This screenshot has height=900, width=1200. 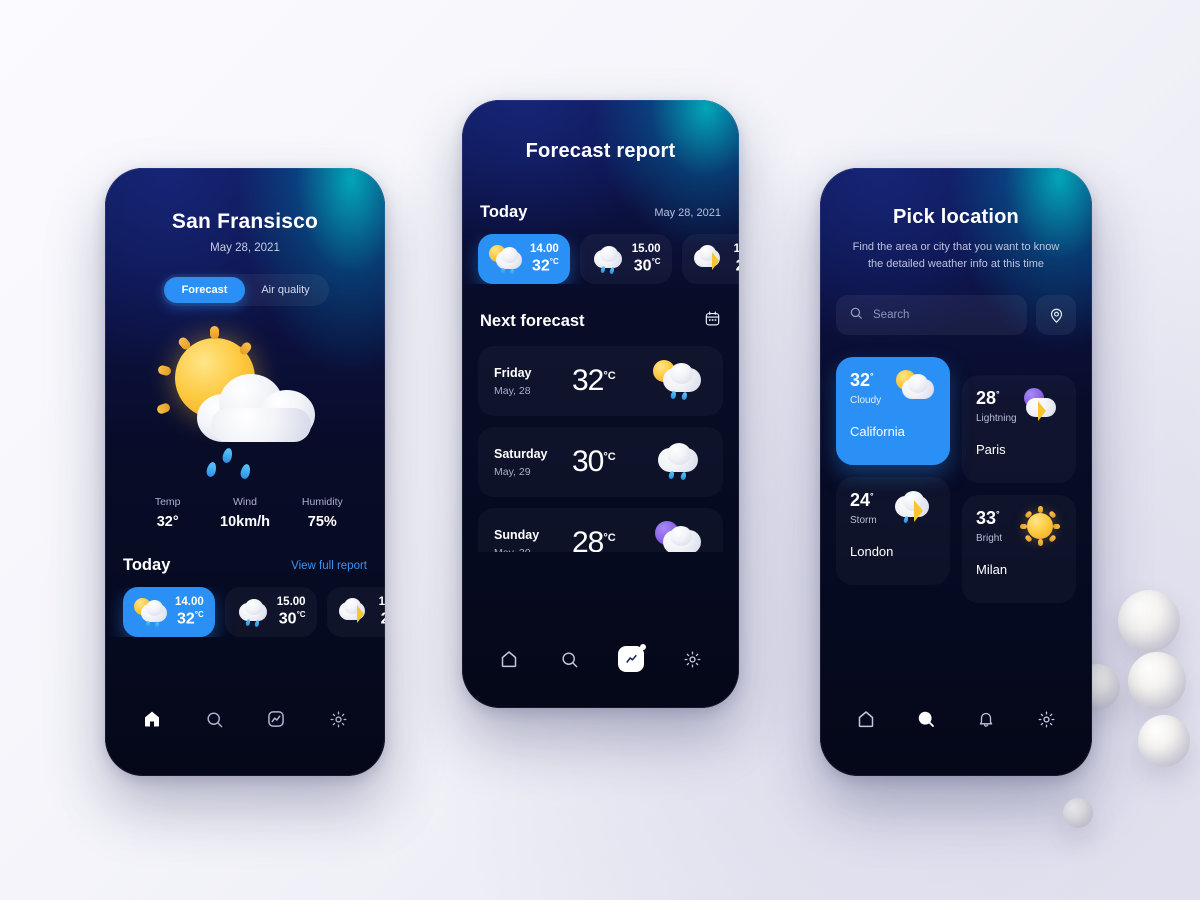 I want to click on location-card-reading: 32° Cloudy, so click(x=865, y=388).